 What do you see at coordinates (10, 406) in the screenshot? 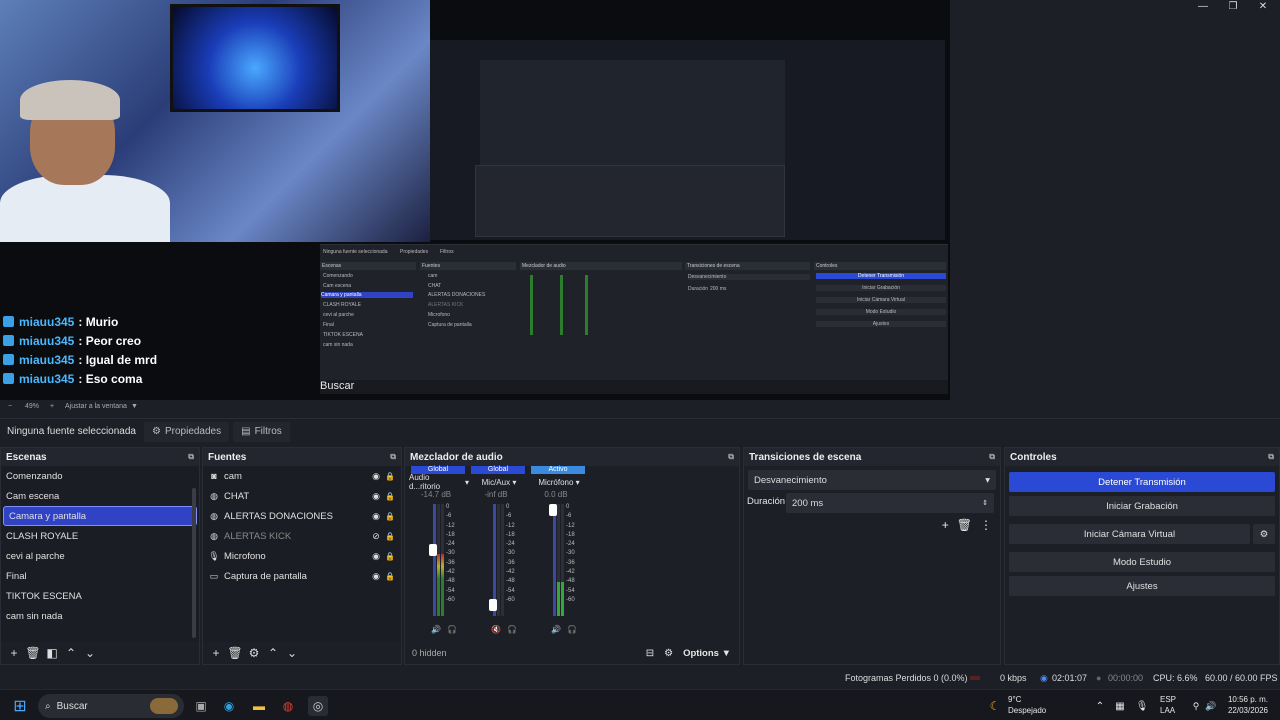
I see `zoom-out-button: −` at bounding box center [10, 406].